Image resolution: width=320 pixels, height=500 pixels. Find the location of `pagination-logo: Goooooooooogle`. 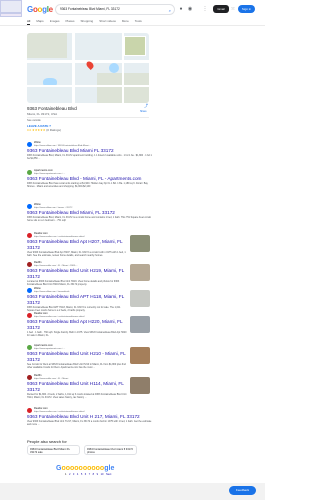

pagination-logo: Goooooooooogle is located at coordinates (85, 468).